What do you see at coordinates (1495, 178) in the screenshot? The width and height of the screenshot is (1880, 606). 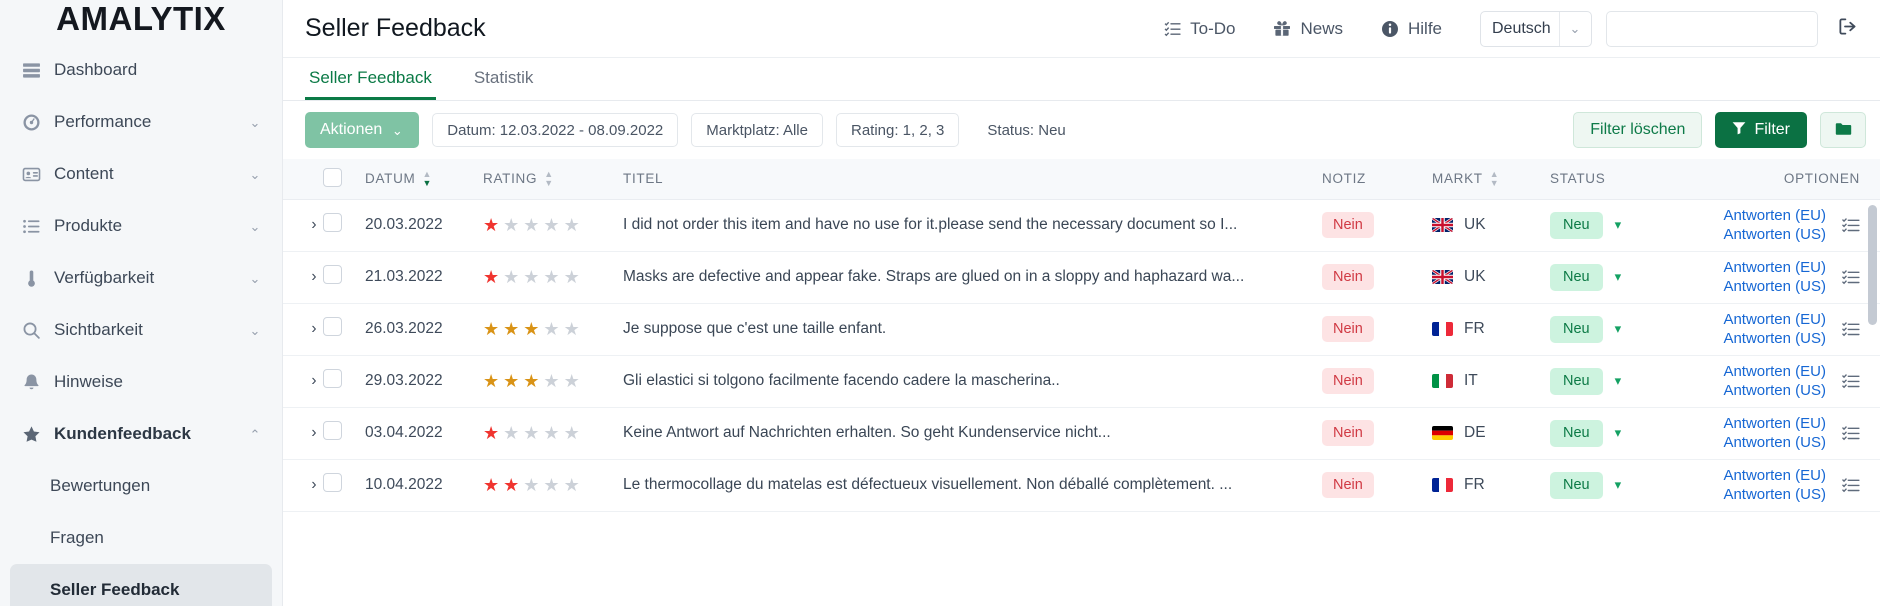 I see `sort-markt-icon: ▲ ▼` at bounding box center [1495, 178].